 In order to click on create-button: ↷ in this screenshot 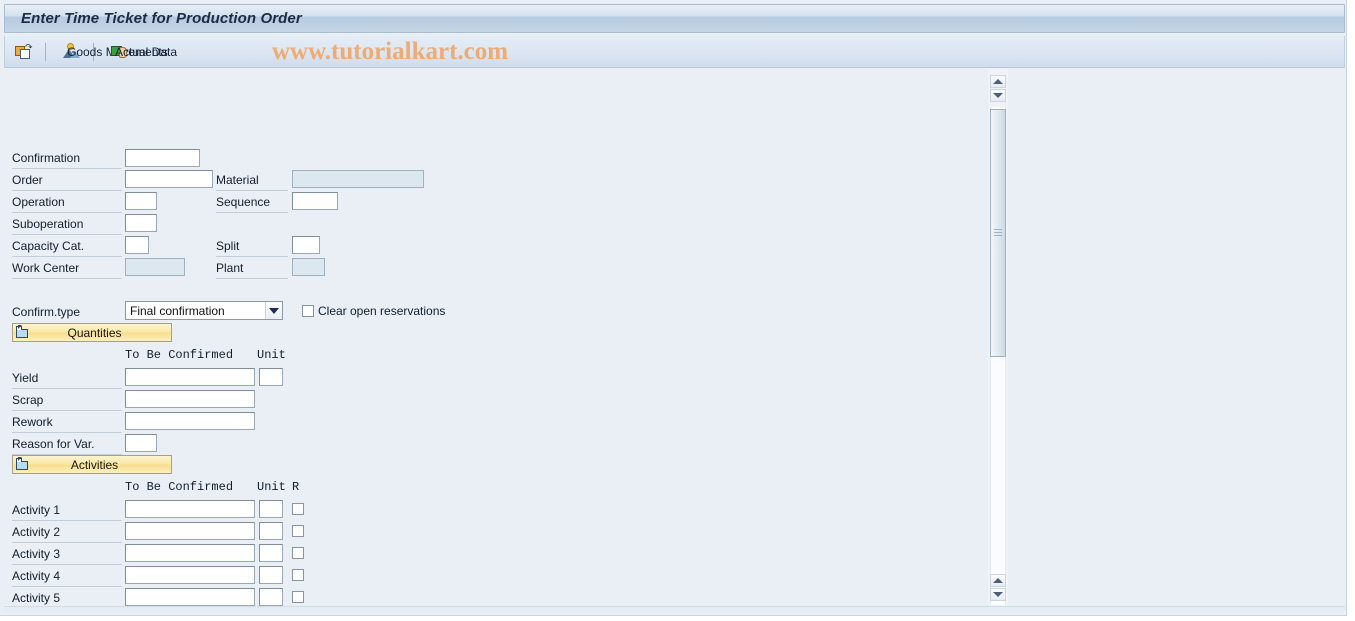, I will do `click(23, 52)`.